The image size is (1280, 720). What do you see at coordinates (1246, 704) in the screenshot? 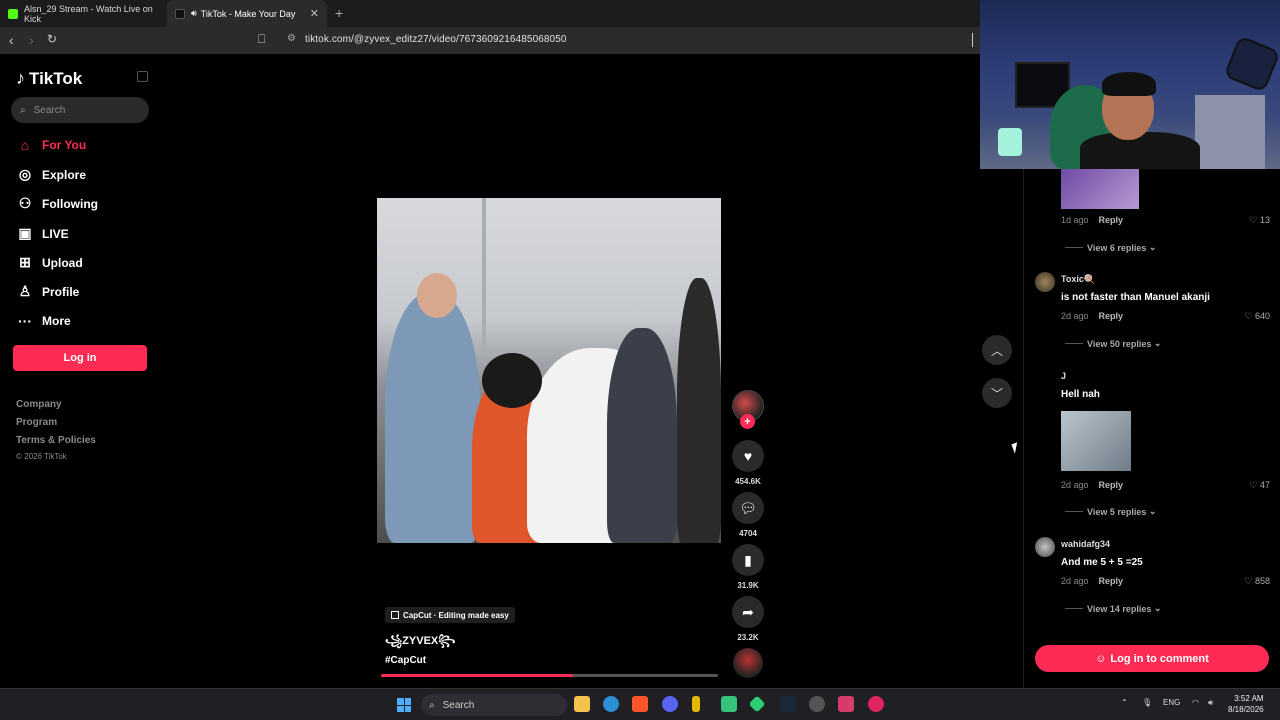
I see `taskbar-clock: 3:52 AM 8/18/2026` at bounding box center [1246, 704].